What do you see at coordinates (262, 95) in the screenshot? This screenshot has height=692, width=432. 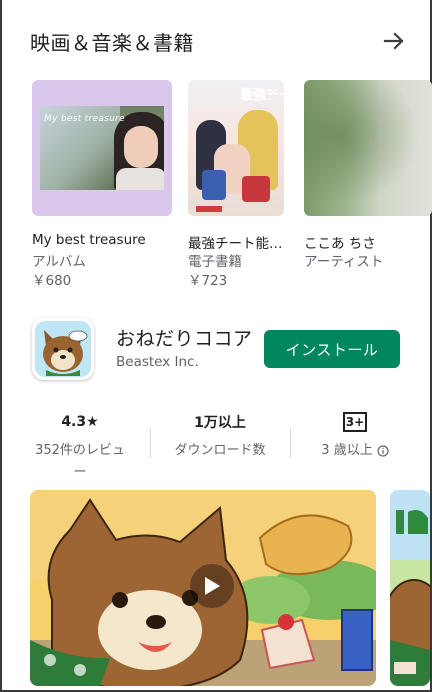 I see `book-cover-title: 最強チート` at bounding box center [262, 95].